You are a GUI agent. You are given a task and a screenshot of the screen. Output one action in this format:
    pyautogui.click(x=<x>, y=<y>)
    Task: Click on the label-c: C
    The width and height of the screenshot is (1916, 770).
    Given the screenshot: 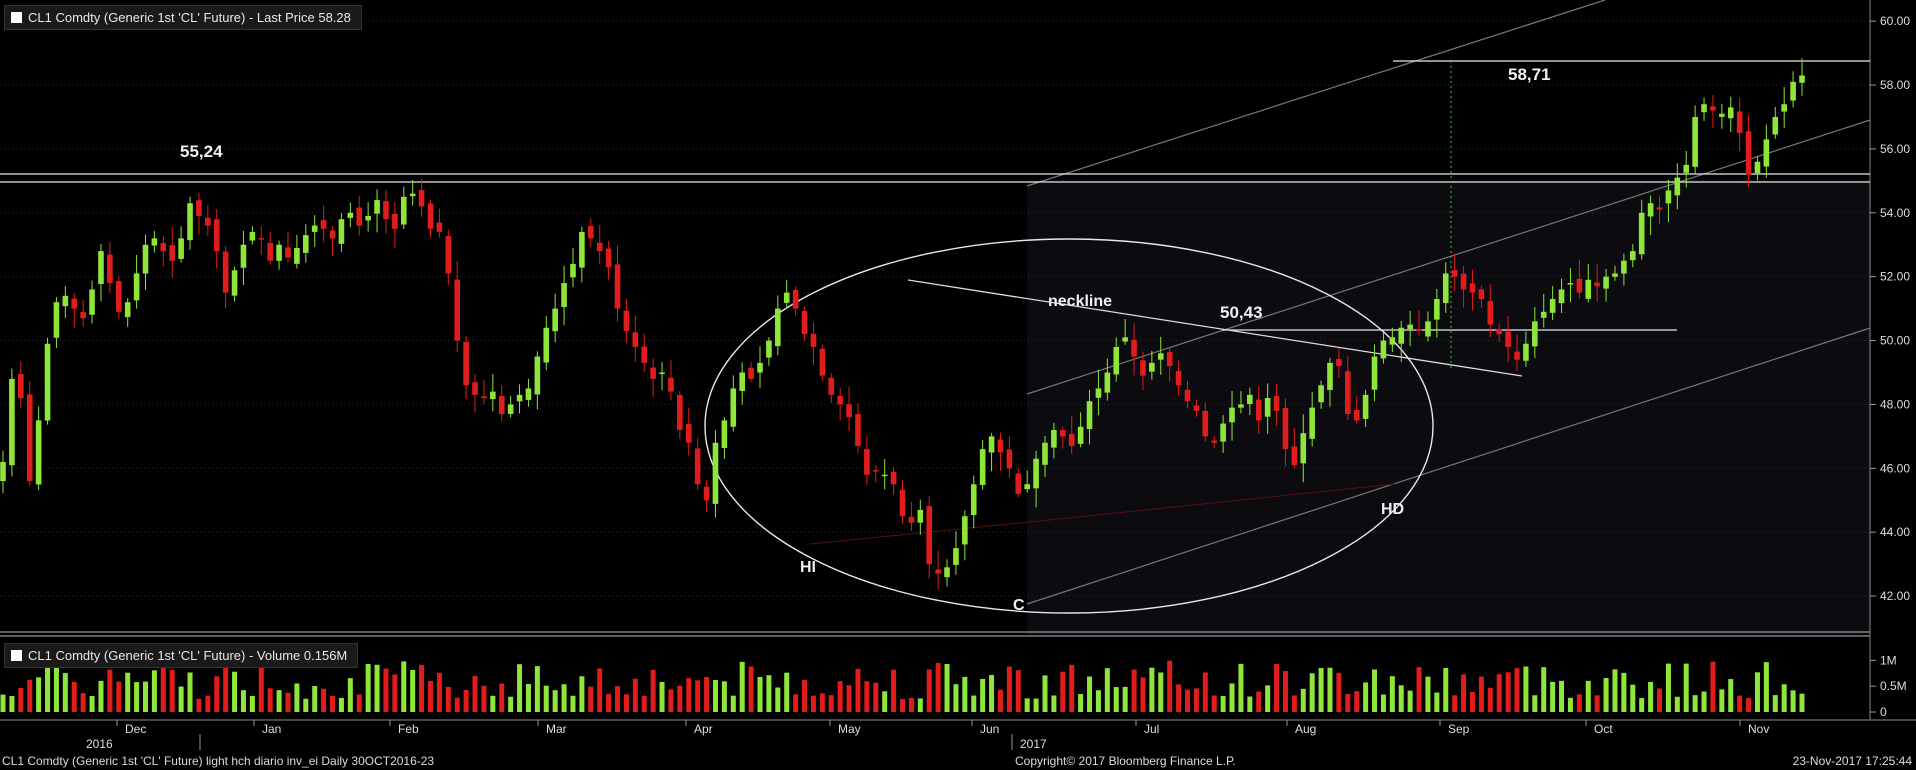 What is the action you would take?
    pyautogui.click(x=1019, y=605)
    